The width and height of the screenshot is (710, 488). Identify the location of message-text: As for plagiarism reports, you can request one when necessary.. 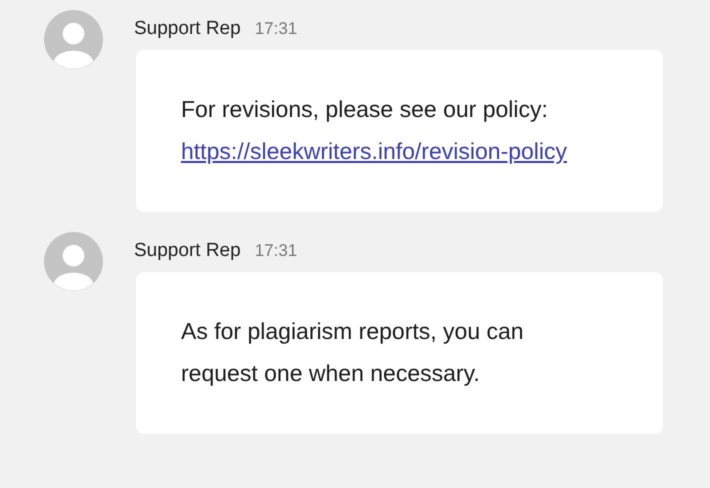
(353, 352).